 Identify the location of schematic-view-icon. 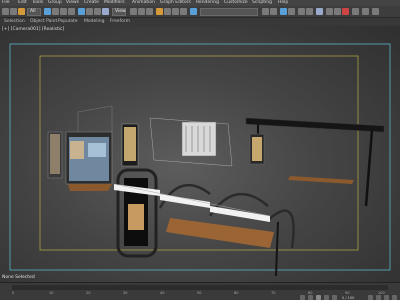
(309, 11).